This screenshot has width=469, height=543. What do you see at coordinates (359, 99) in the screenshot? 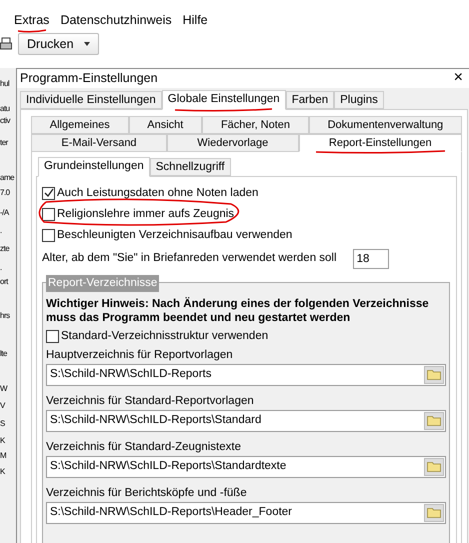
I see `tab: Plugins` at bounding box center [359, 99].